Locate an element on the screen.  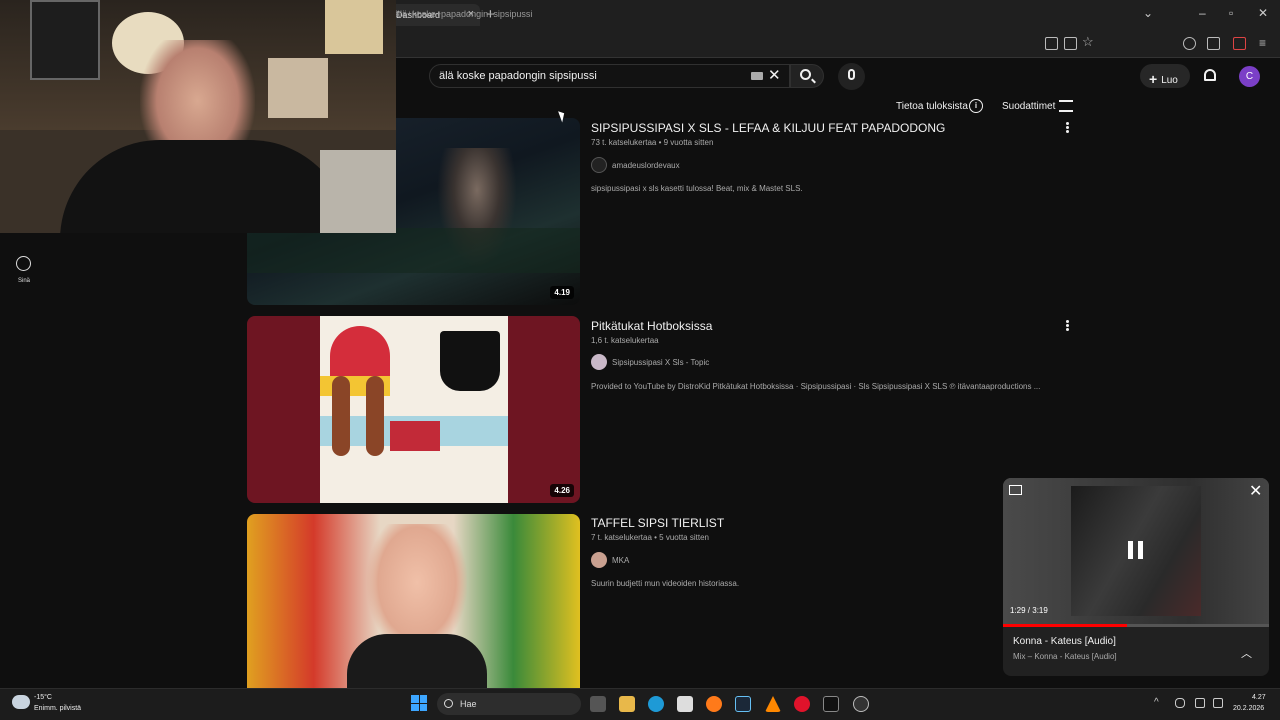
weather-cloud-icon is located at coordinates (21, 702).